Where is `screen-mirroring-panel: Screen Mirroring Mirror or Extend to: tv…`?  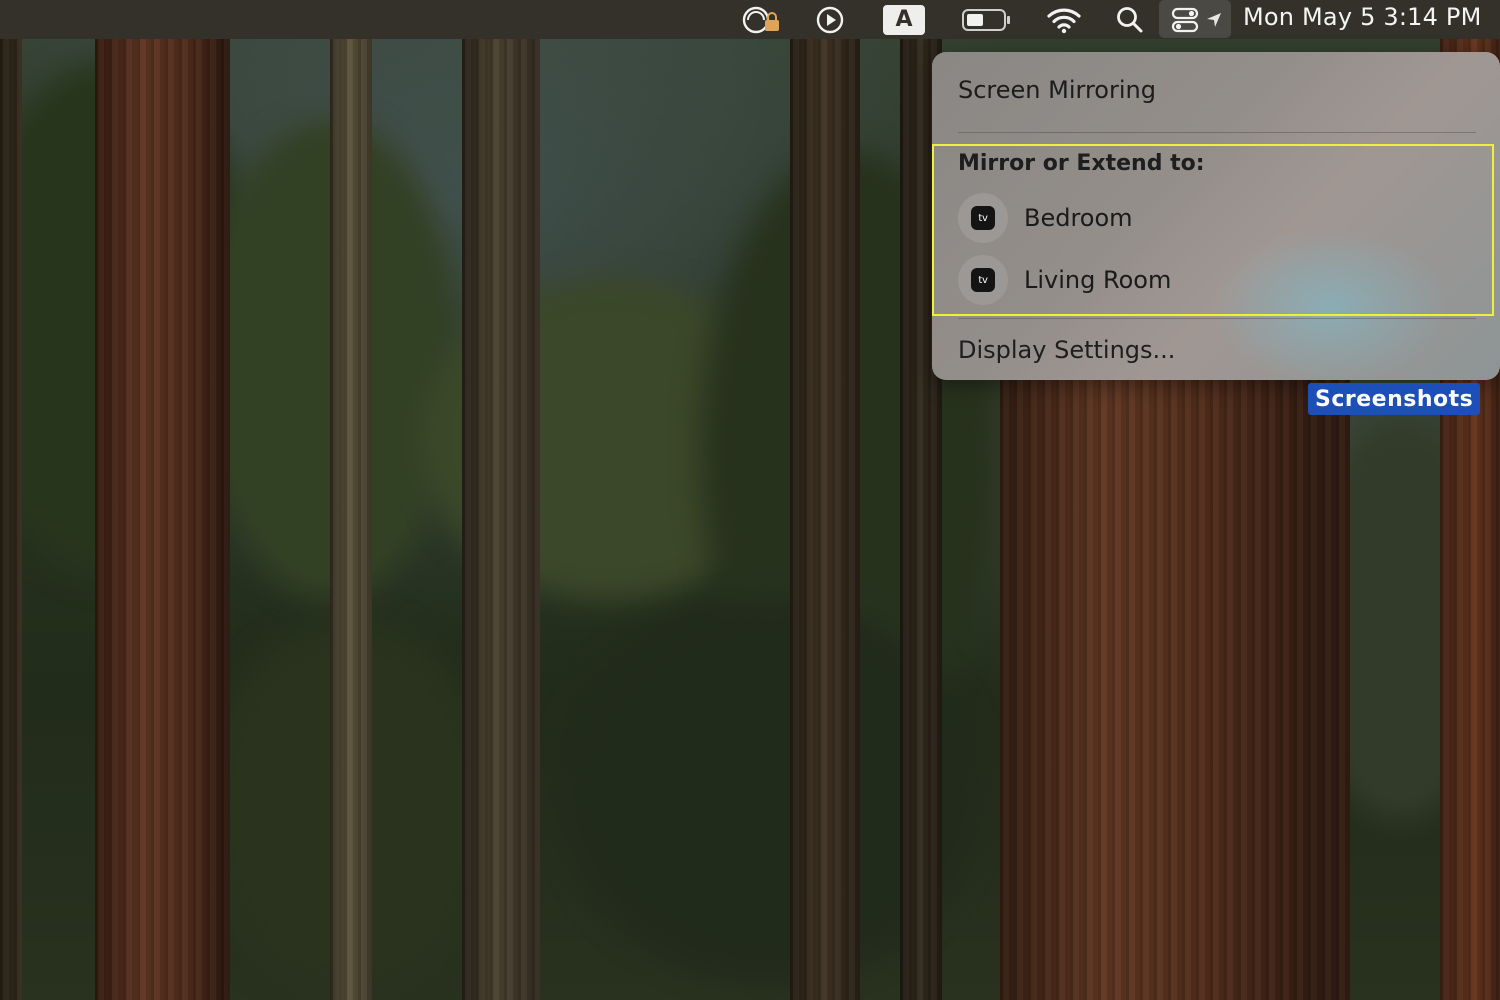
screen-mirroring-panel: Screen Mirroring Mirror or Extend to: tv… is located at coordinates (1216, 216).